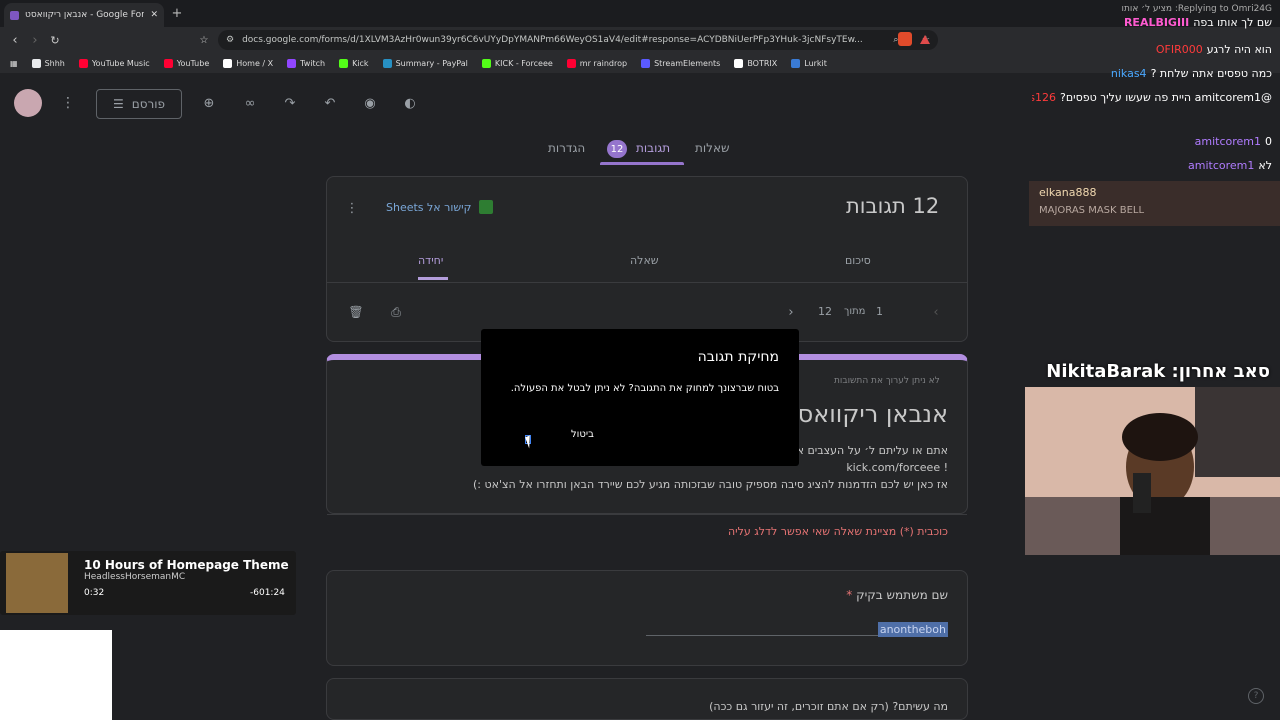  I want to click on chat-line: הוא היה לרגע OFIR000, so click(1214, 49).